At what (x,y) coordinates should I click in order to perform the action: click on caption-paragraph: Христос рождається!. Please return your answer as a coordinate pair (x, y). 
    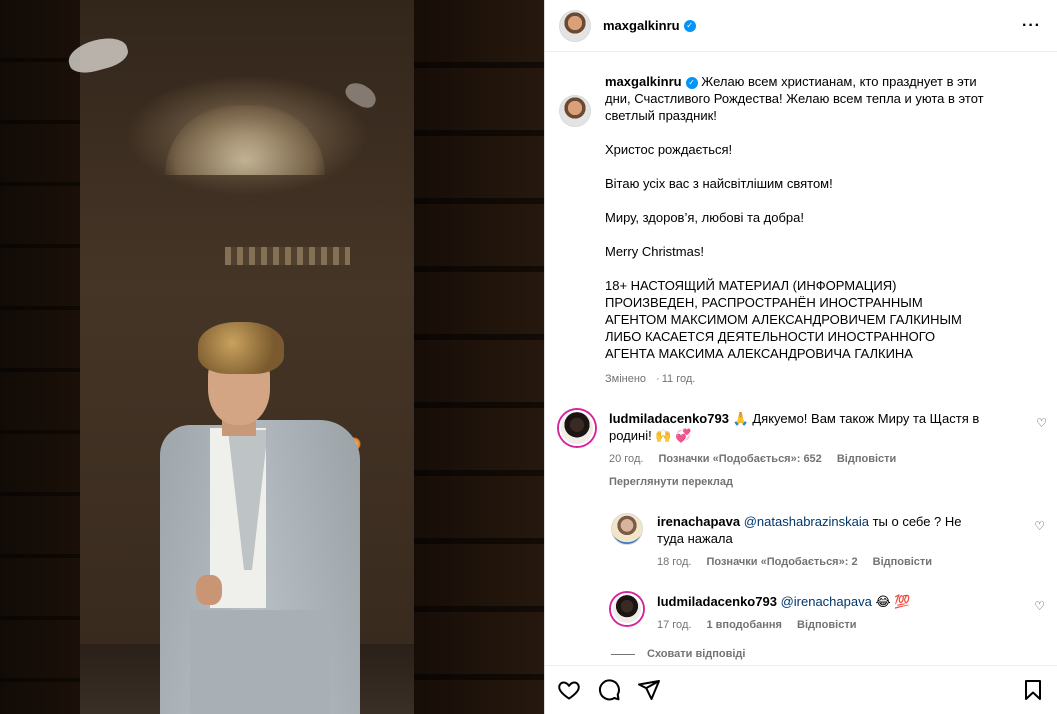
    Looking at the image, I should click on (669, 149).